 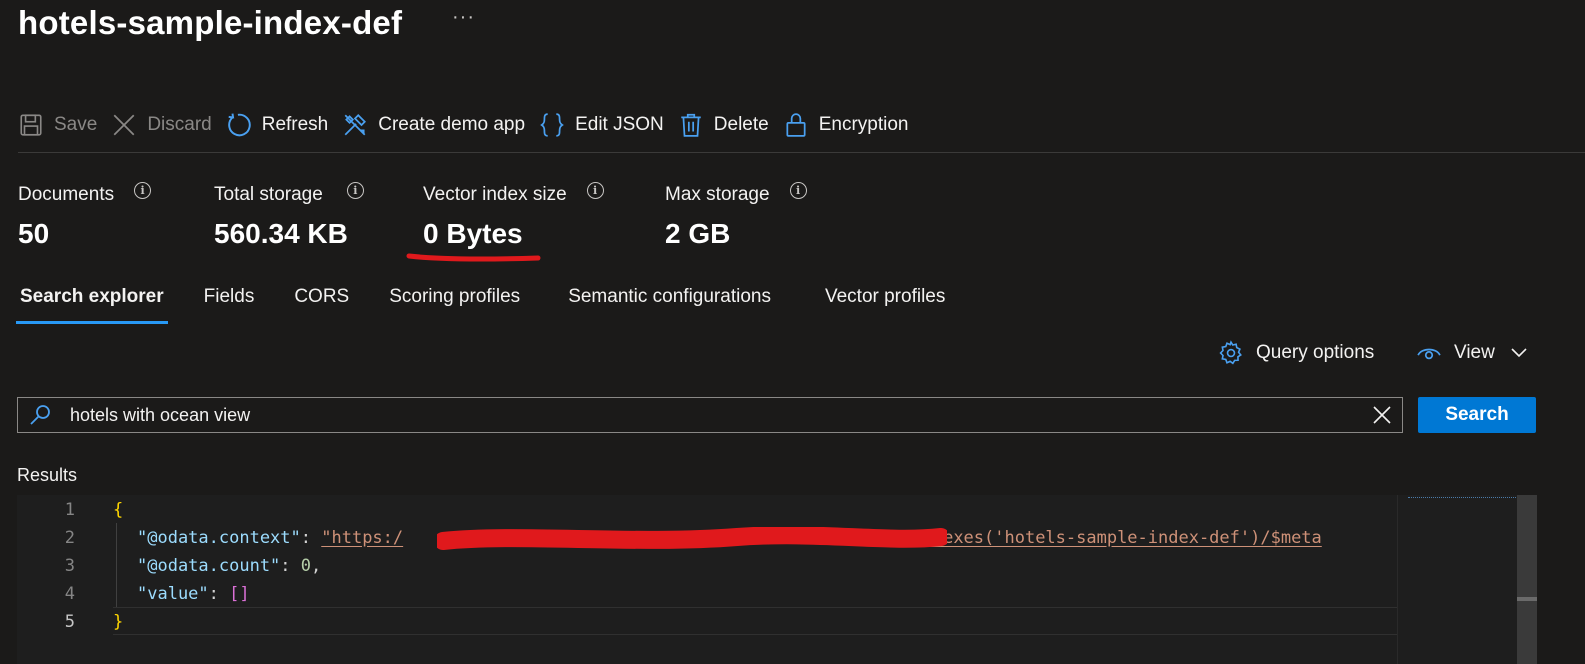 What do you see at coordinates (47, 475) in the screenshot?
I see `results-label: Results` at bounding box center [47, 475].